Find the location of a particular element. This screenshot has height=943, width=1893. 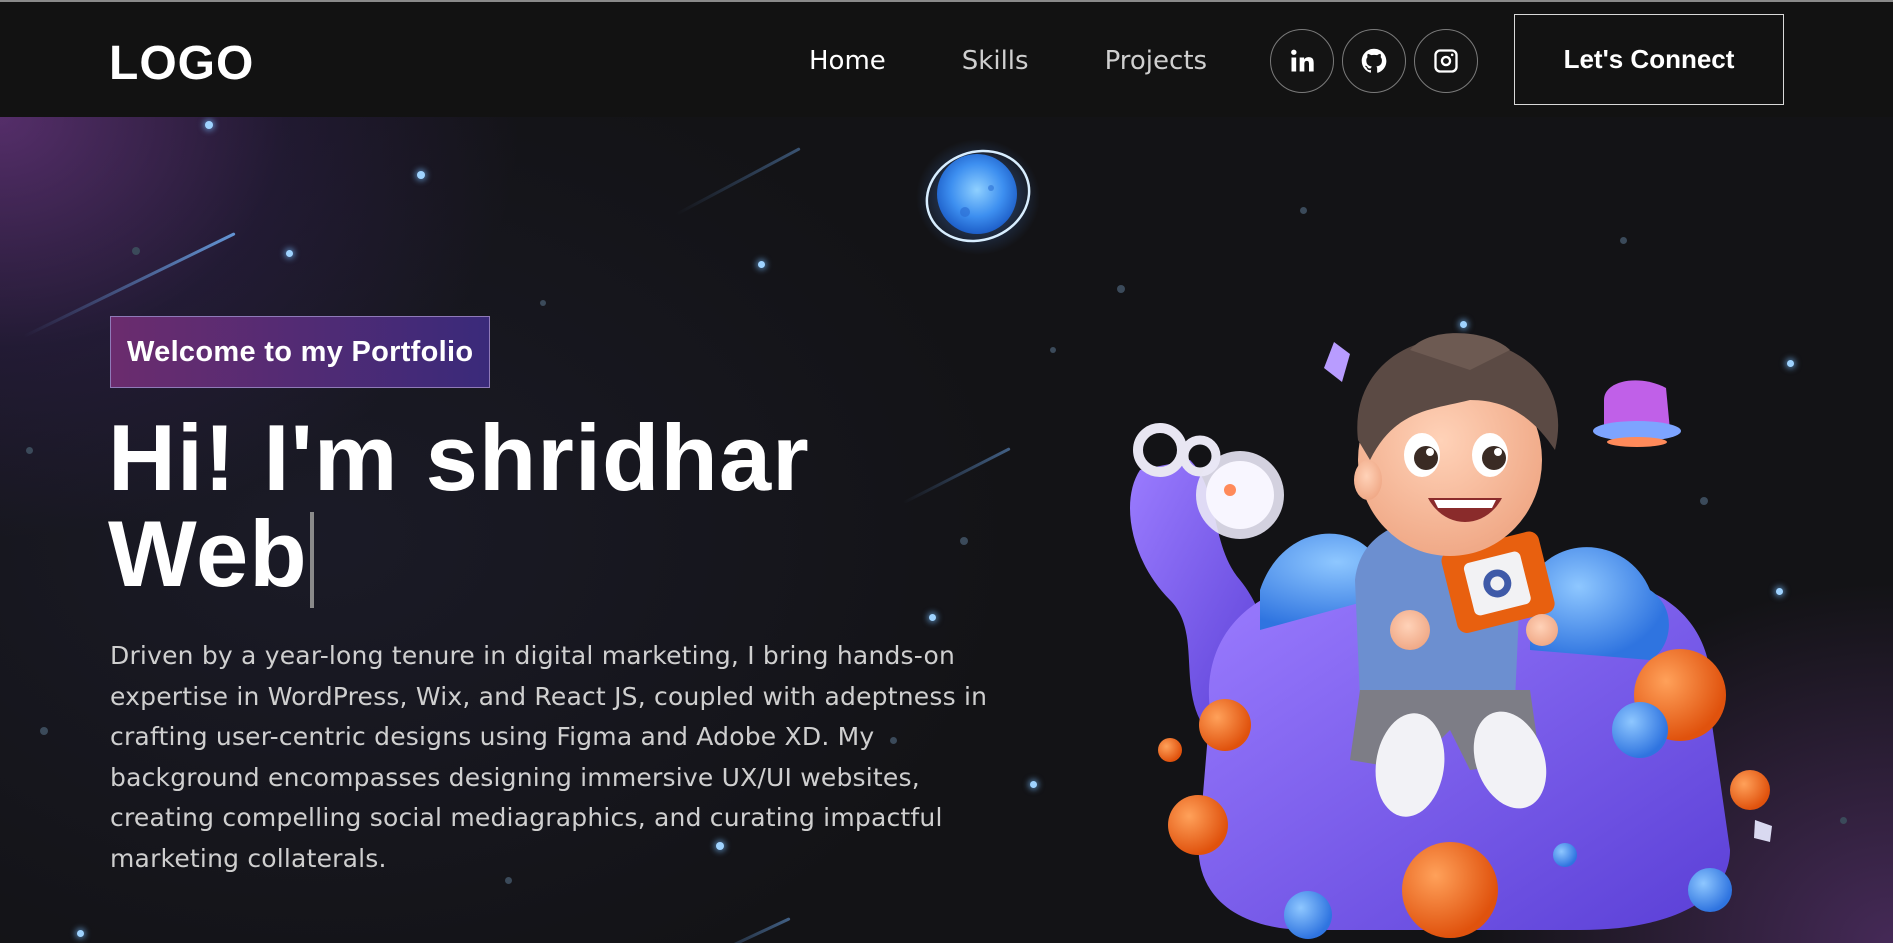

github-icon is located at coordinates (1374, 60).